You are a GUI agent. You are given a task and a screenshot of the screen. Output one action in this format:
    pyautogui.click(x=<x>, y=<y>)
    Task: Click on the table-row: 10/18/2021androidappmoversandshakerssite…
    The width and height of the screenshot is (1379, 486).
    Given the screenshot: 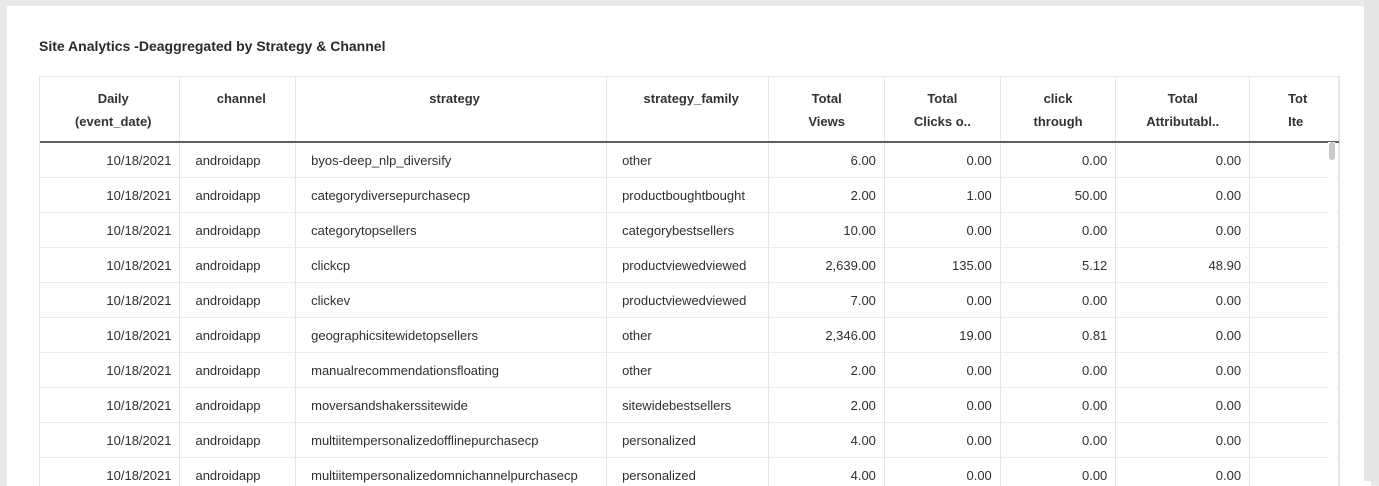 What is the action you would take?
    pyautogui.click(x=689, y=405)
    